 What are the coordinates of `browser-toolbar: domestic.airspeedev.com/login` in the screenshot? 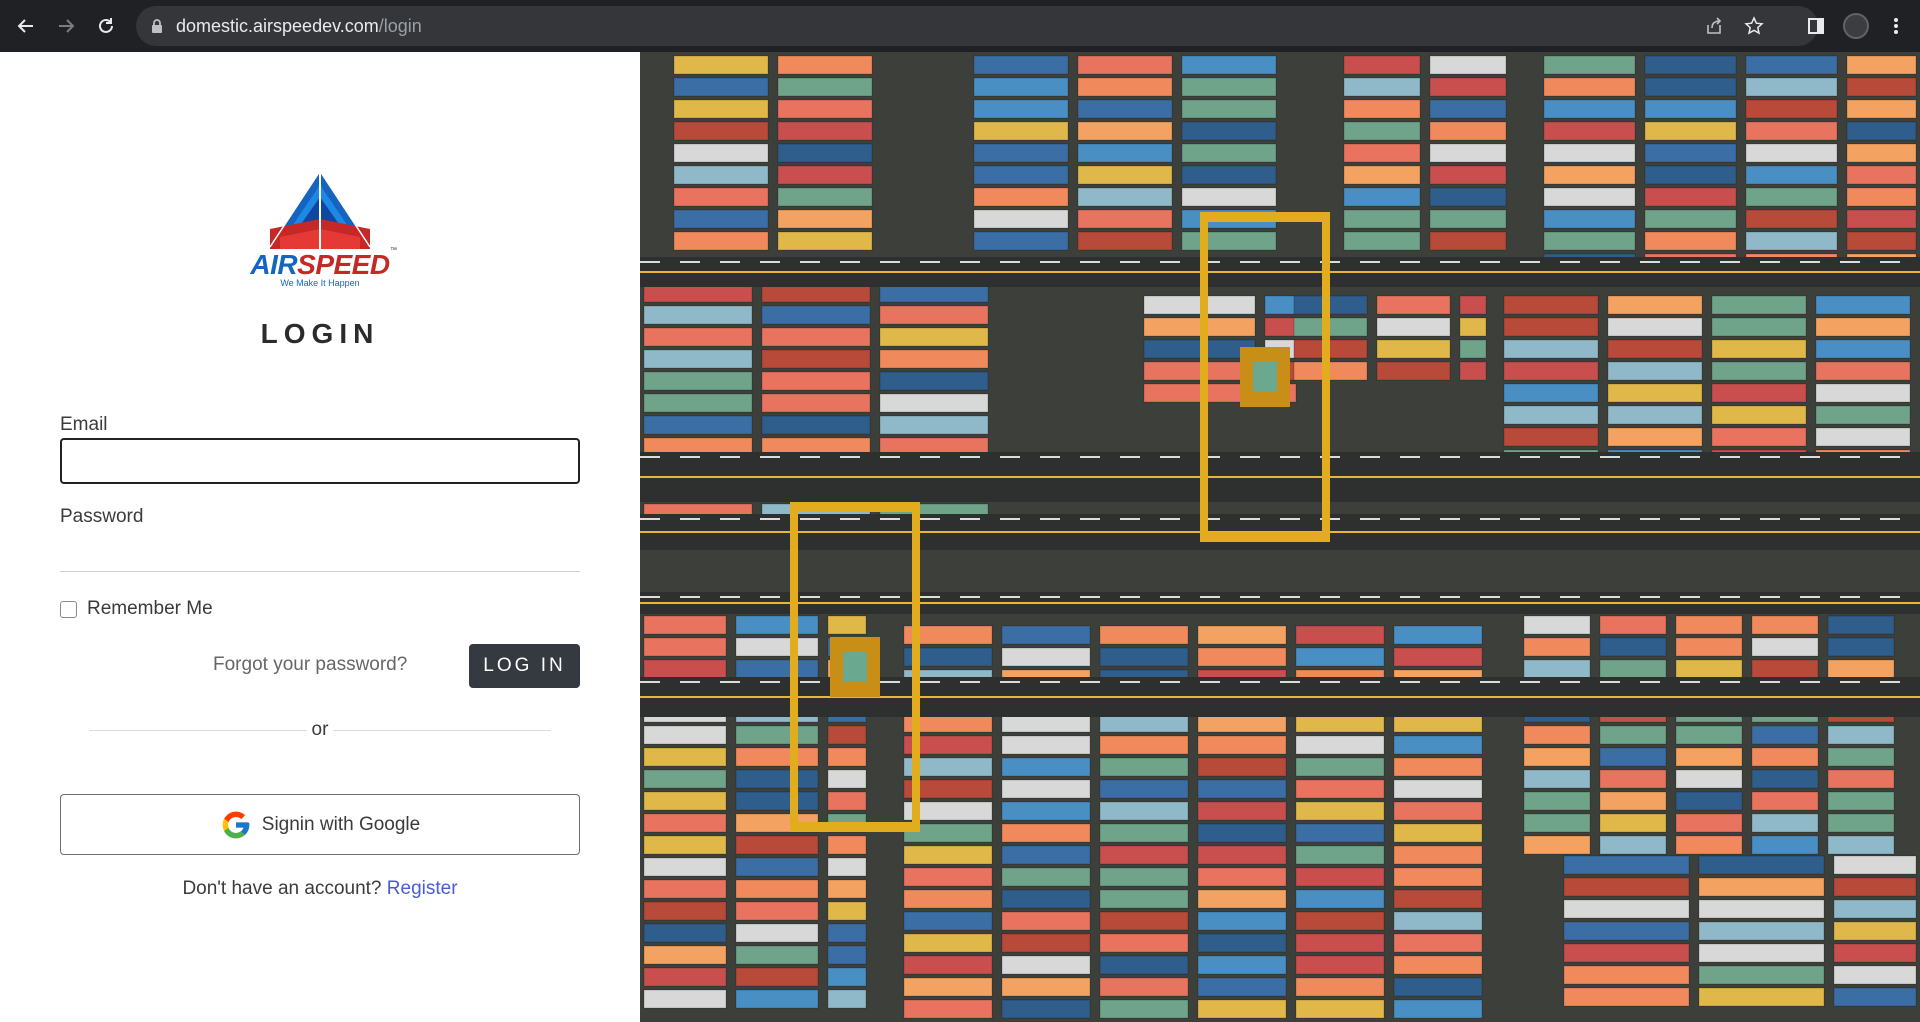 It's located at (960, 26).